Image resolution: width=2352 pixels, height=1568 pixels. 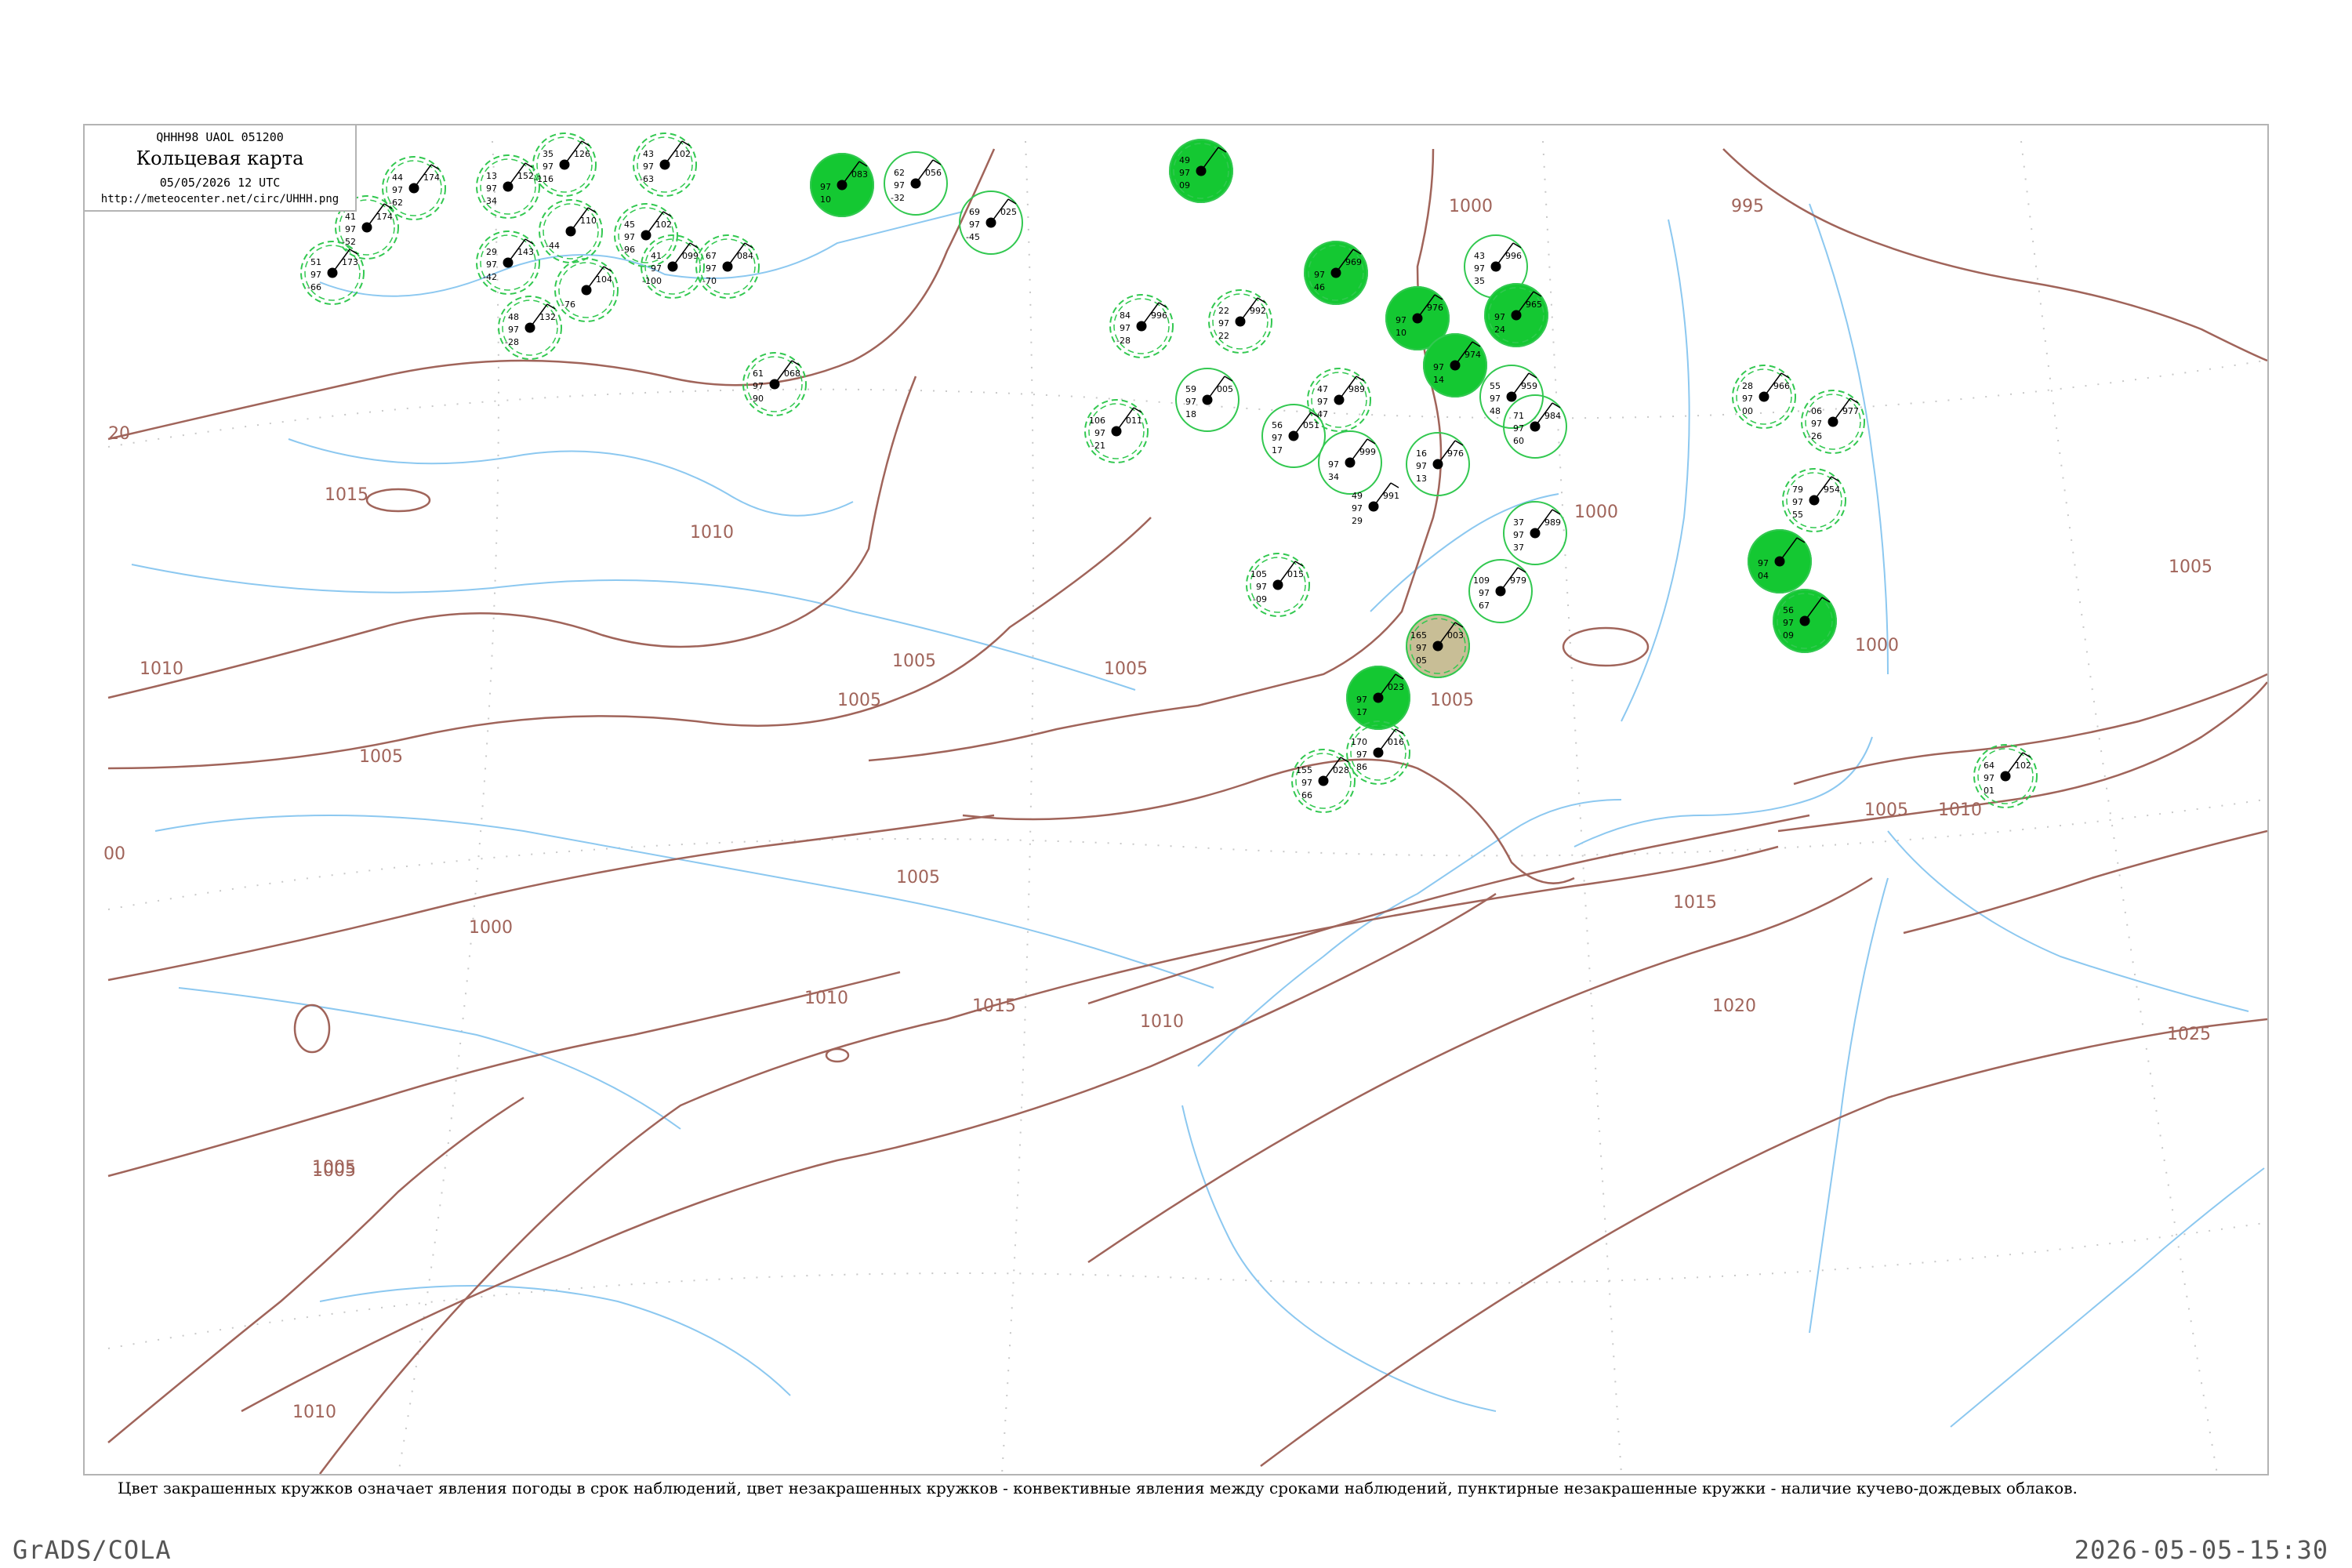 What do you see at coordinates (530, 328) in the screenshot?
I see `station-s12: 48 97 -28 132` at bounding box center [530, 328].